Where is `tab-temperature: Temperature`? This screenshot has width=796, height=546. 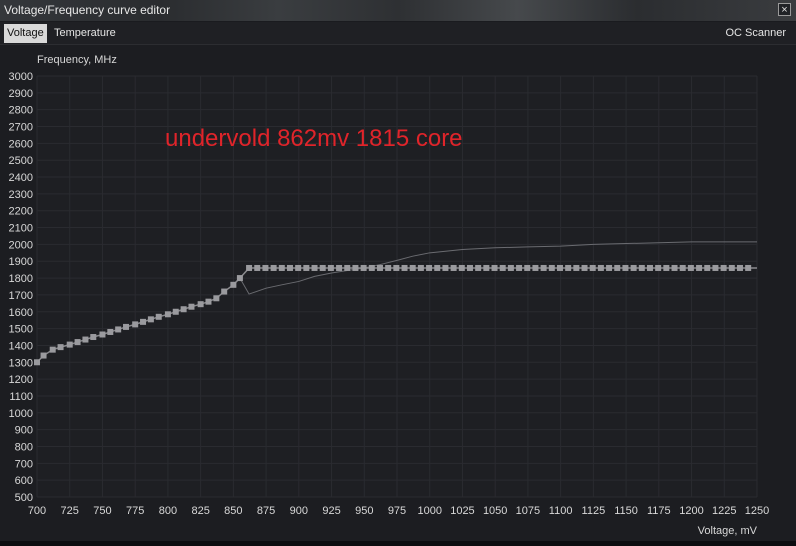
tab-temperature: Temperature is located at coordinates (85, 33).